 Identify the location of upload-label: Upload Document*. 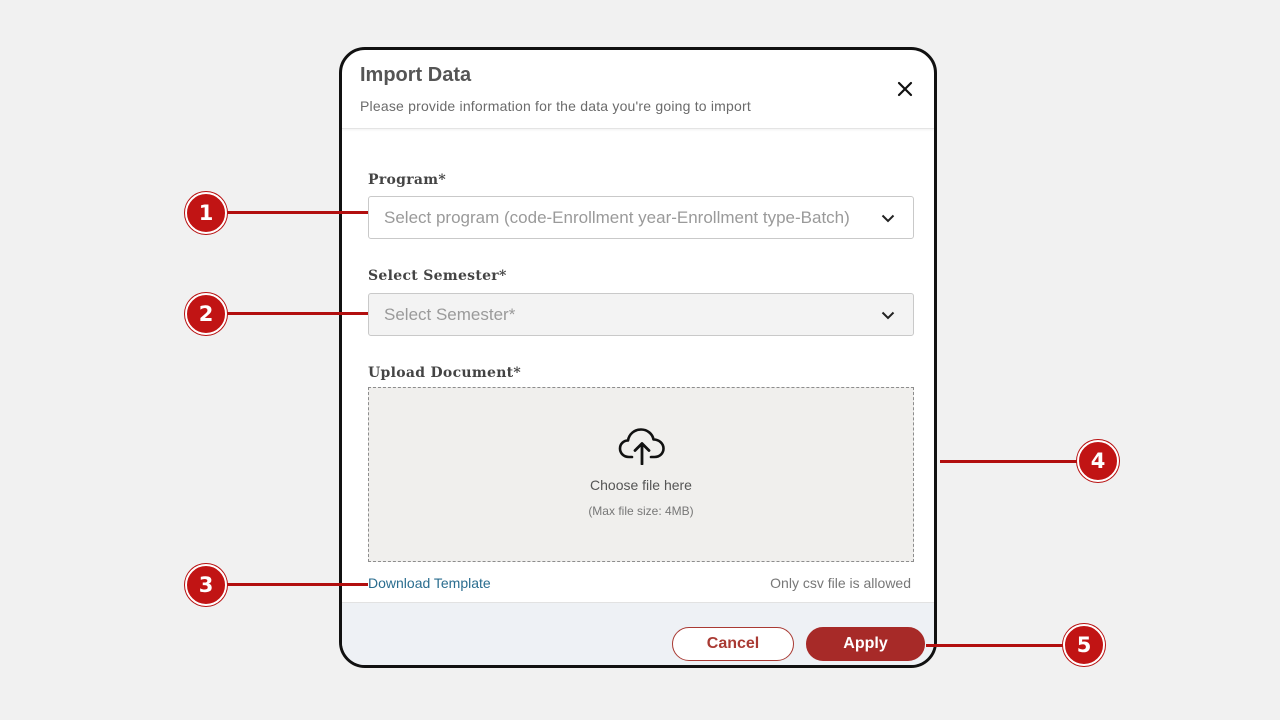
(445, 373).